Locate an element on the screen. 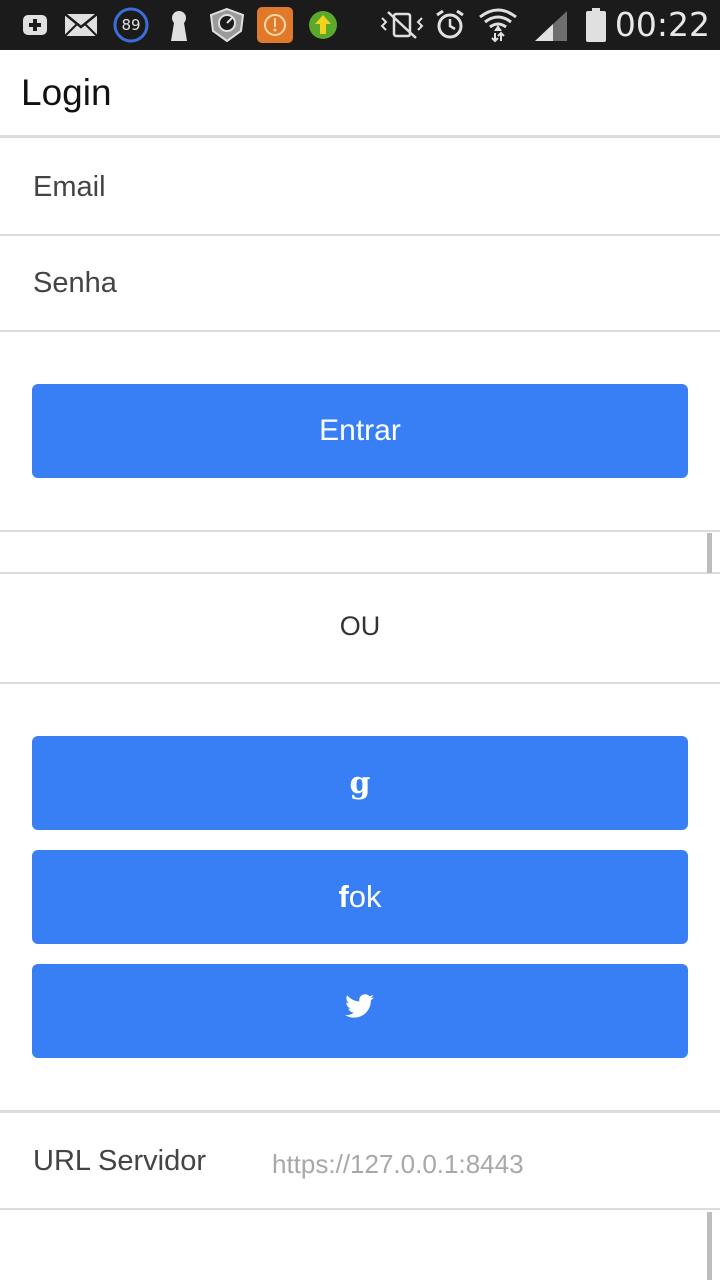  scroll-indicator-bottom is located at coordinates (709, 1246).